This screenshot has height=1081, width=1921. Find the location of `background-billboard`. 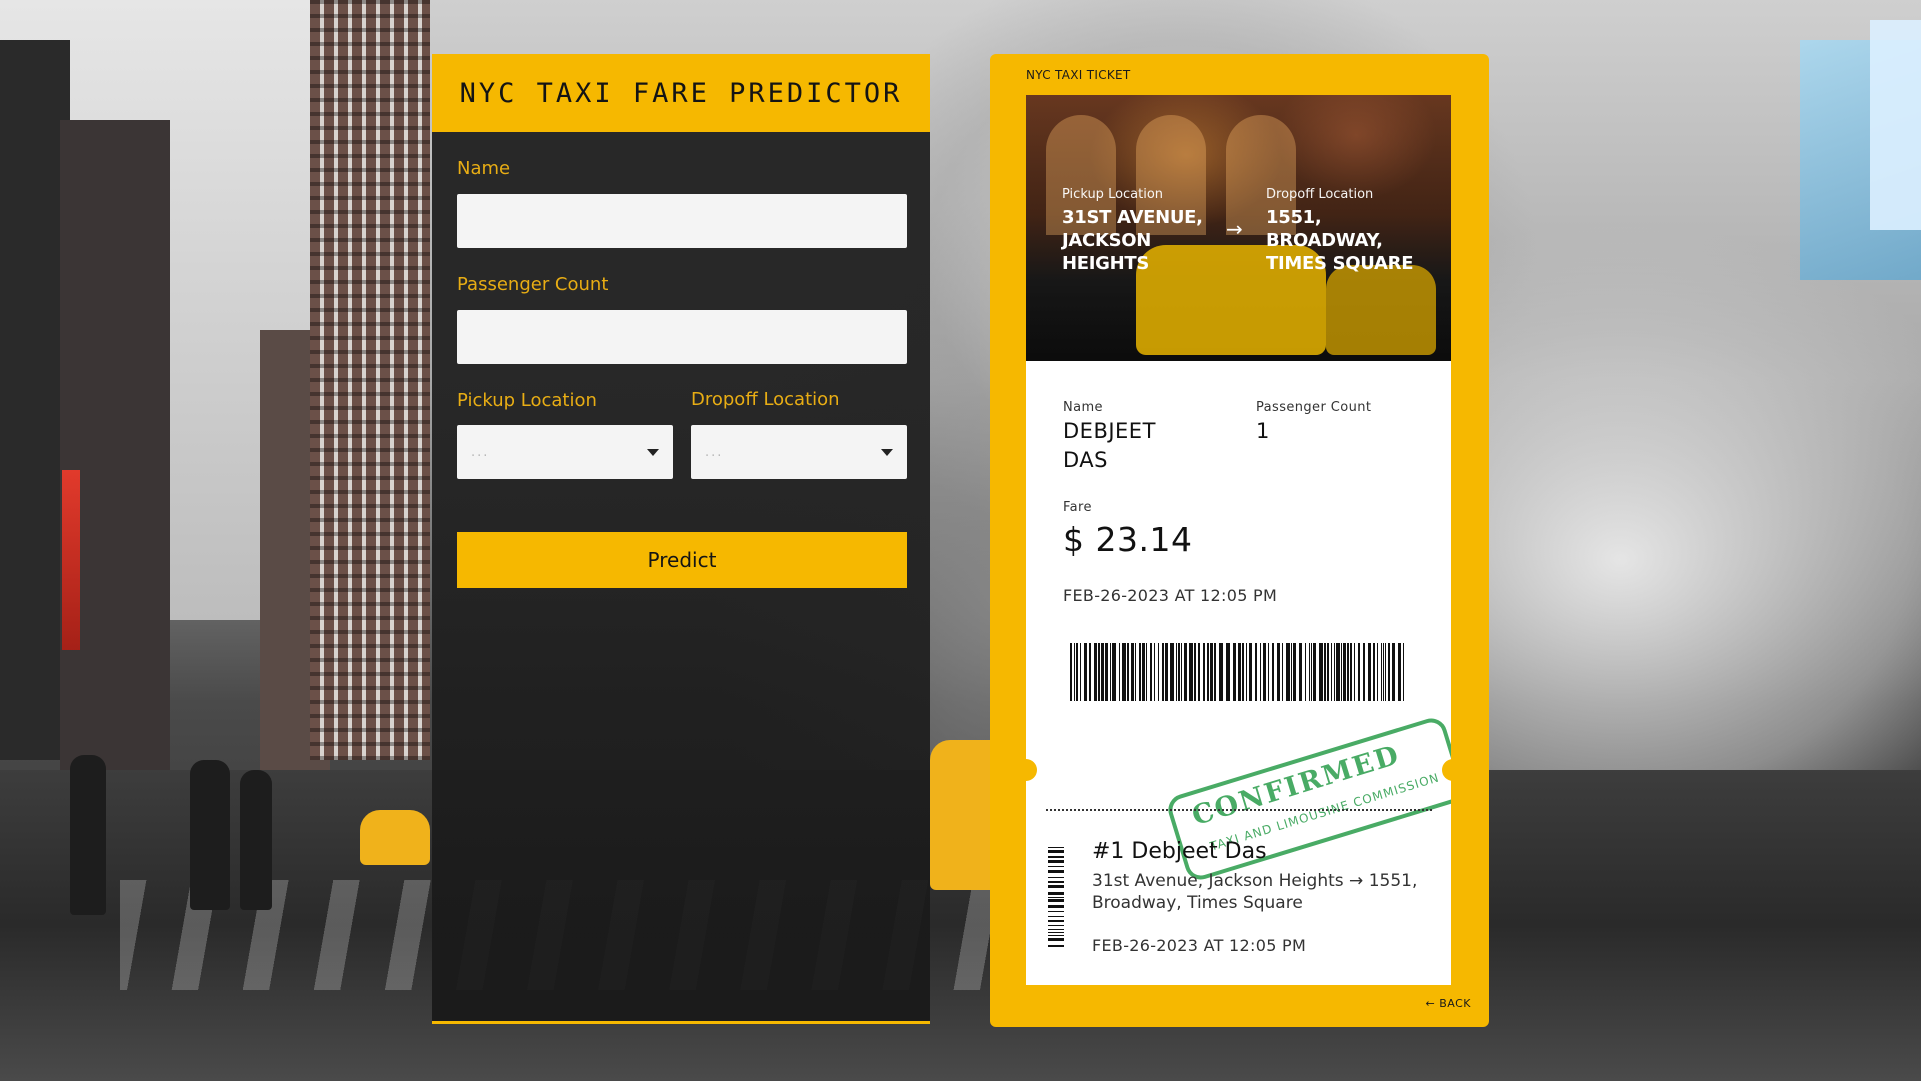

background-billboard is located at coordinates (1895, 125).